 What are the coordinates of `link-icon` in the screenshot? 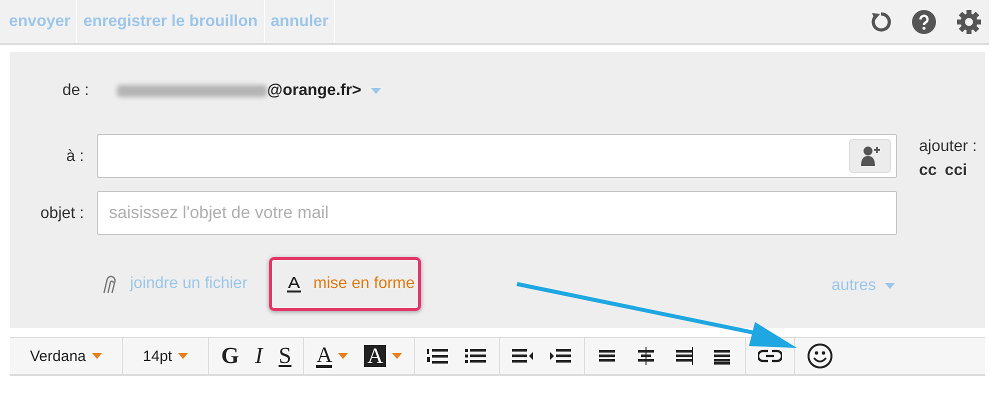 It's located at (770, 356).